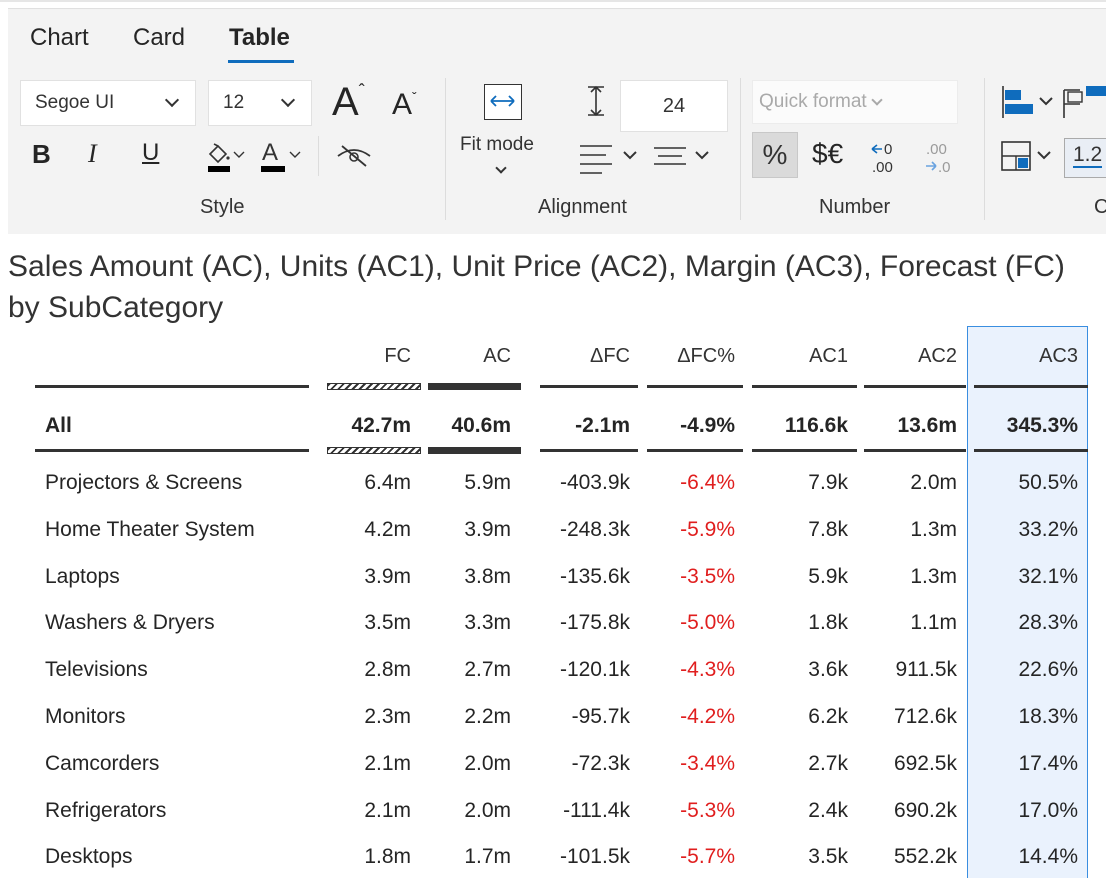 The height and width of the screenshot is (878, 1106). What do you see at coordinates (888, 149) in the screenshot?
I see `svg-text: 0` at bounding box center [888, 149].